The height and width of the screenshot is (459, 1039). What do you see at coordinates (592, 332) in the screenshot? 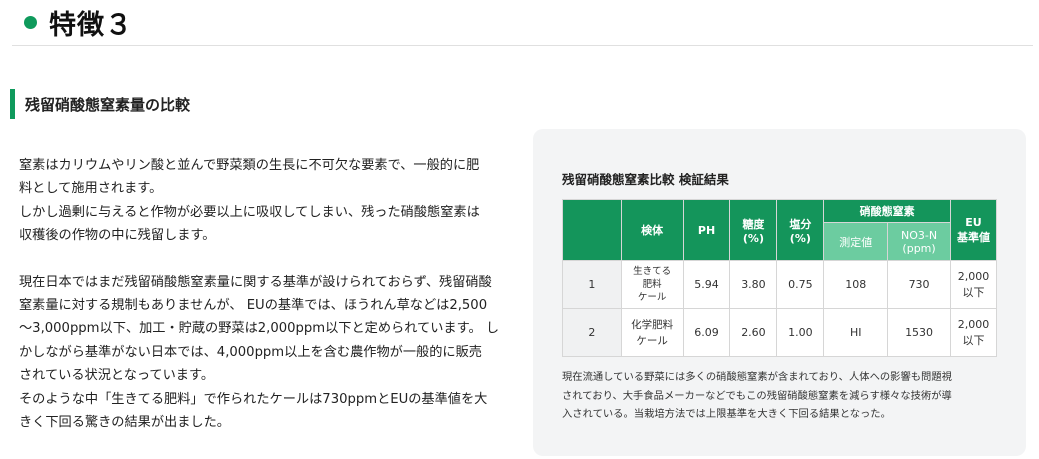
I see `row-index: 2` at bounding box center [592, 332].